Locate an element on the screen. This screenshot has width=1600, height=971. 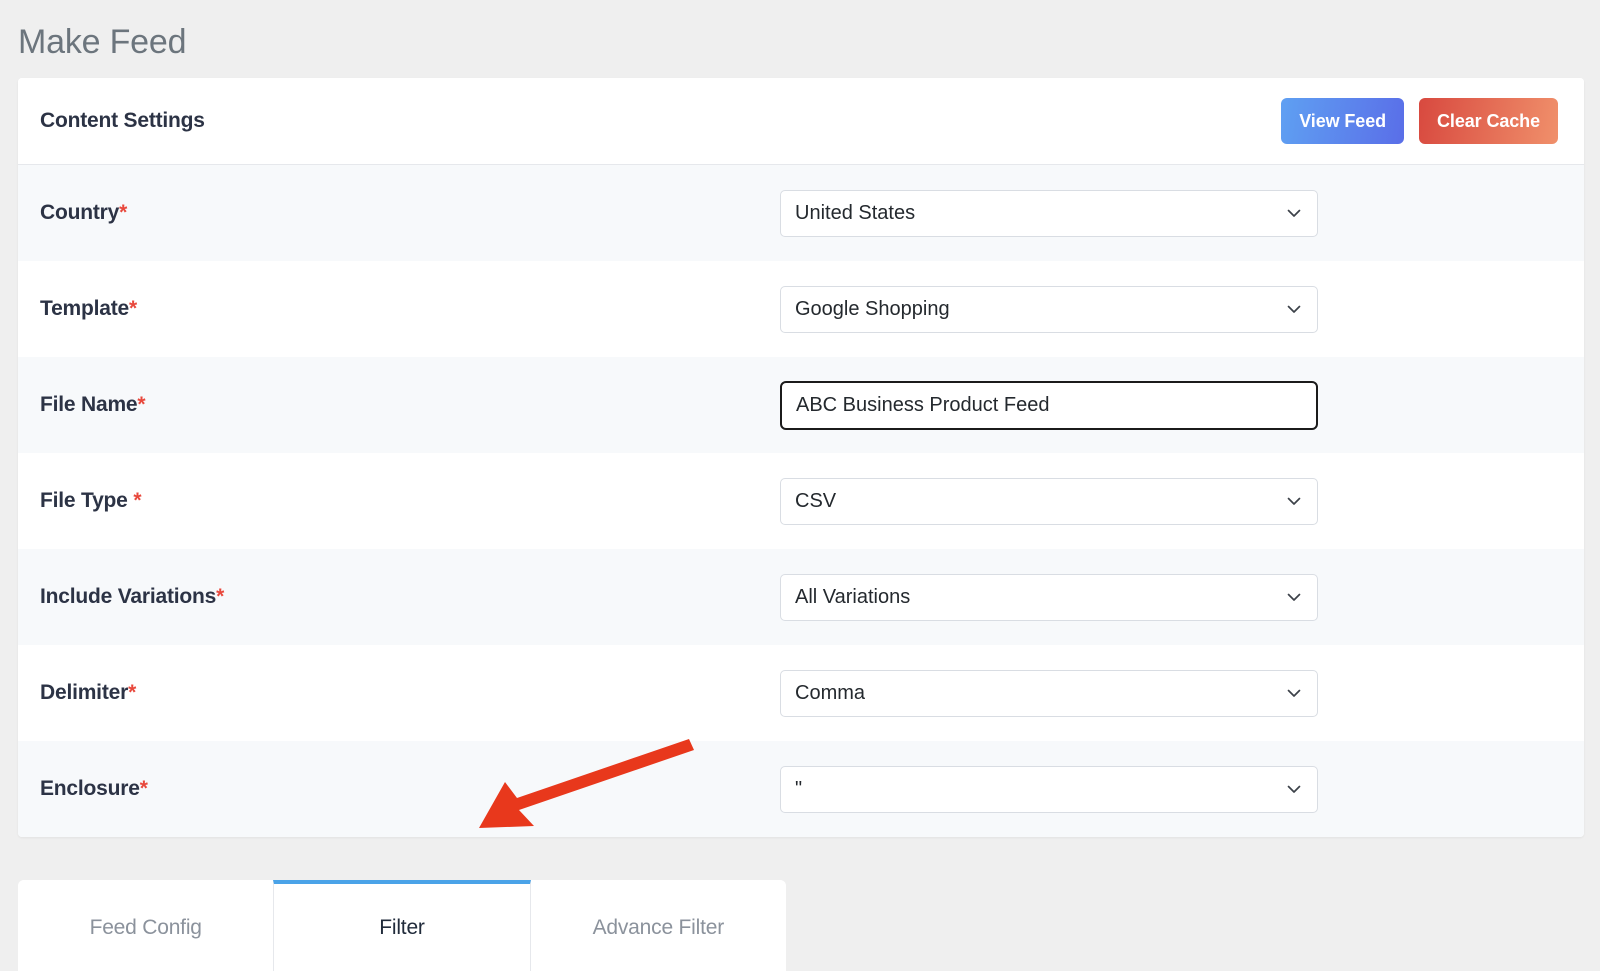
label-file-type: File Type * is located at coordinates (410, 501).